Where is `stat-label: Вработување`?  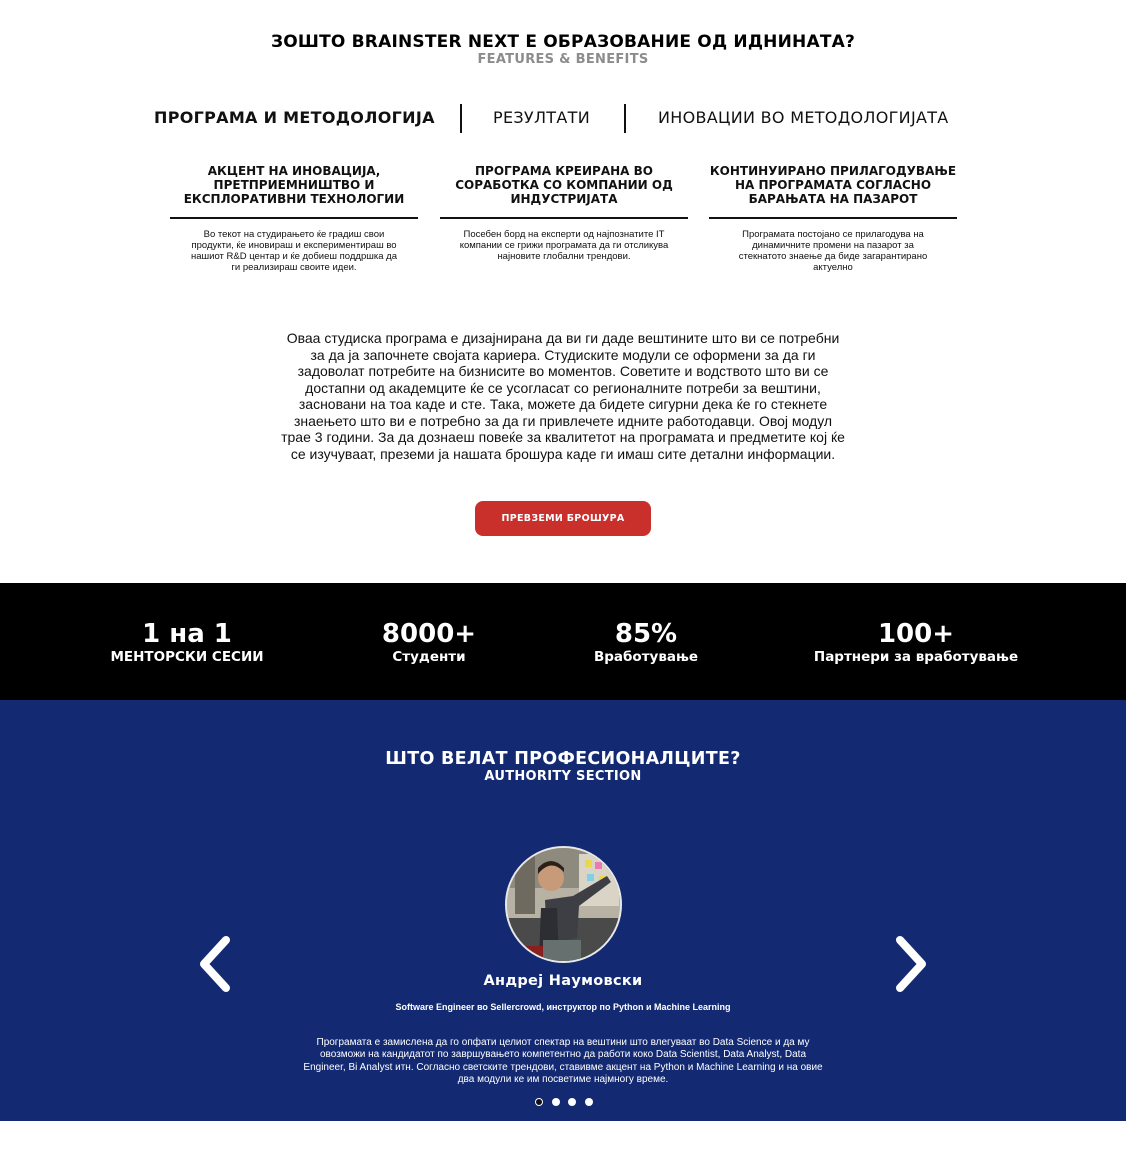
stat-label: Вработување is located at coordinates (646, 657).